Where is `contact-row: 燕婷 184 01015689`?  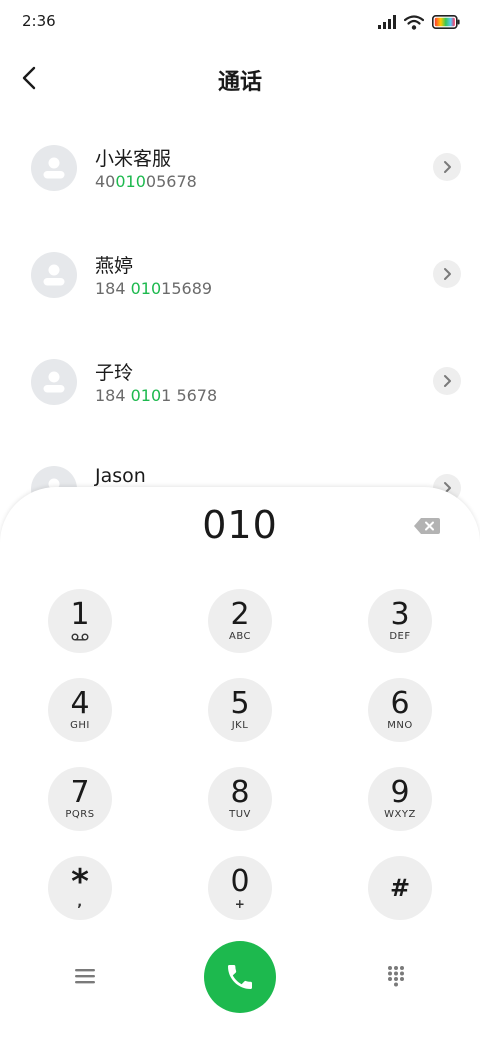
contact-row: 燕婷 184 01015689 is located at coordinates (240, 275).